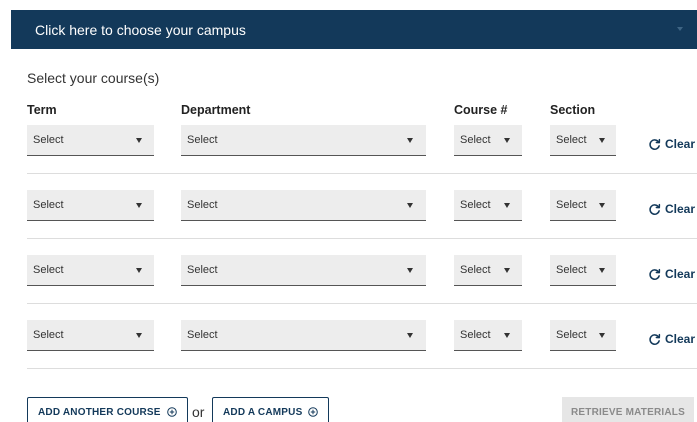 The width and height of the screenshot is (697, 422). I want to click on retrieve-materials-label: RETRIEVE MATERIALS, so click(628, 412).